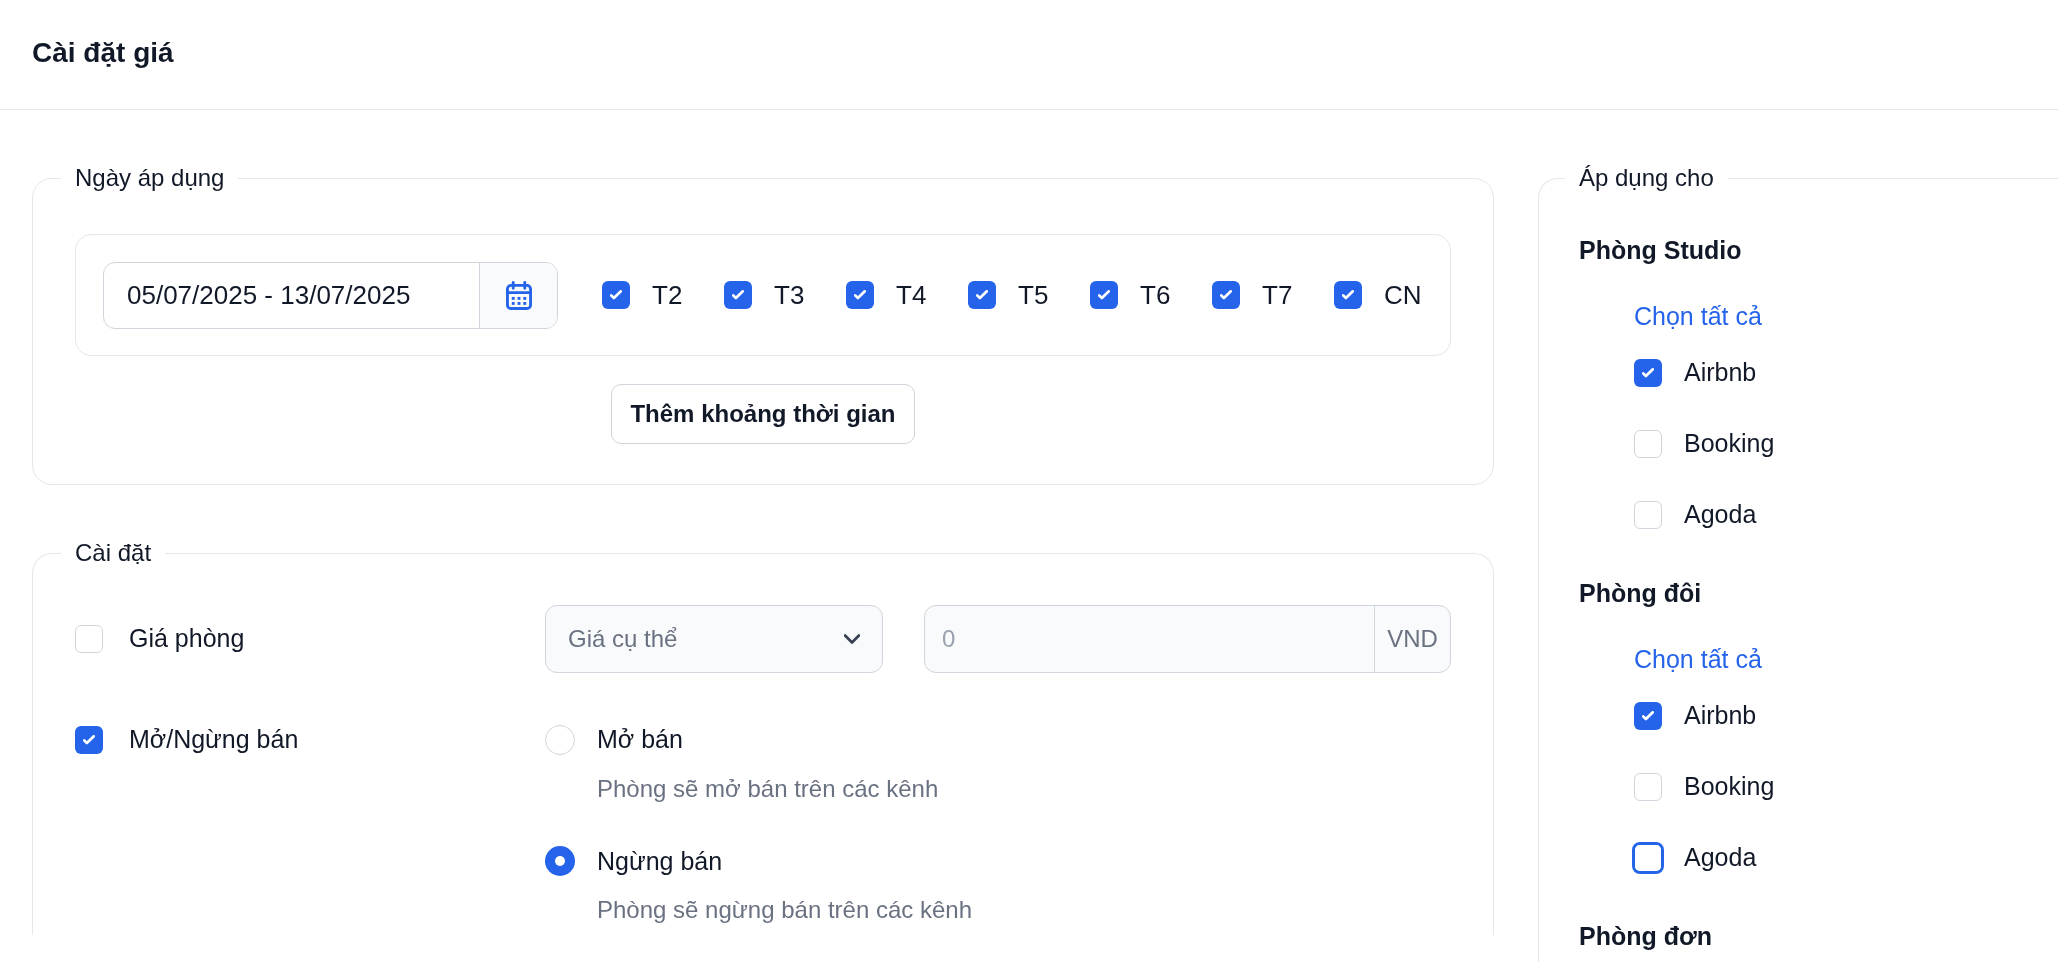  What do you see at coordinates (660, 861) in the screenshot?
I see `radio-label: Ngừng bán` at bounding box center [660, 861].